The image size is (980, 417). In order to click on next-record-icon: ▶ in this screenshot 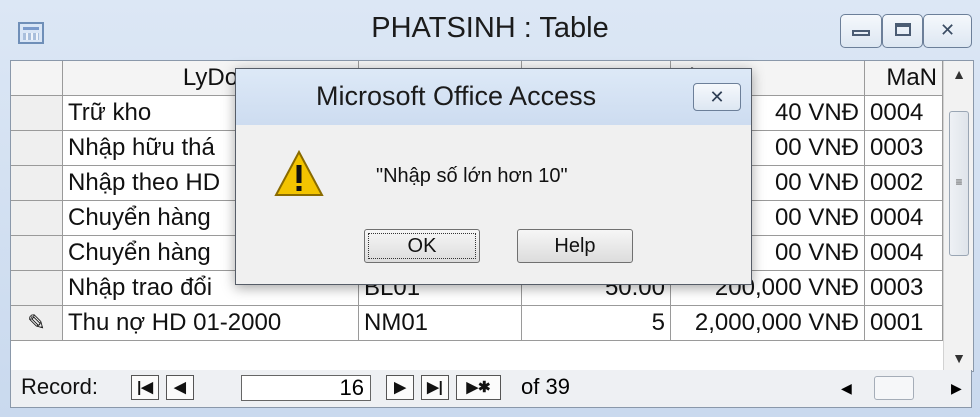, I will do `click(400, 387)`.